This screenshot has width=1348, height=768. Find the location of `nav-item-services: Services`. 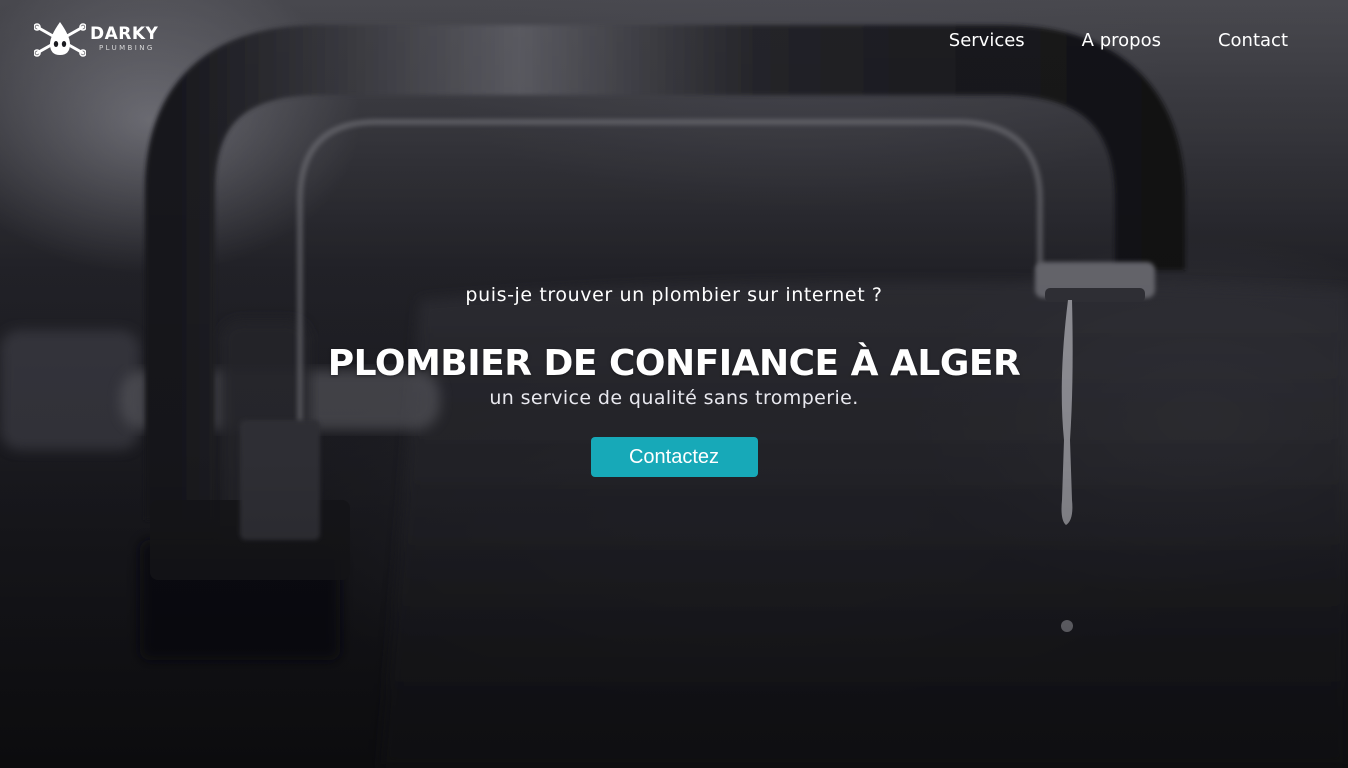

nav-item-services: Services is located at coordinates (987, 40).